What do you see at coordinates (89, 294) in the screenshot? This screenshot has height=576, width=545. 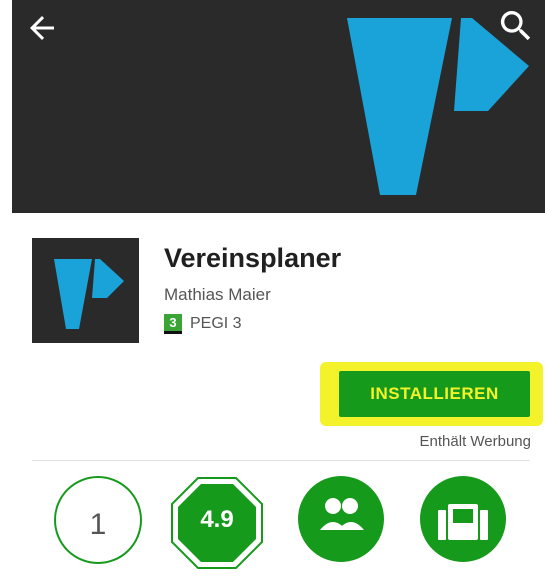 I see `app-logo-icon` at bounding box center [89, 294].